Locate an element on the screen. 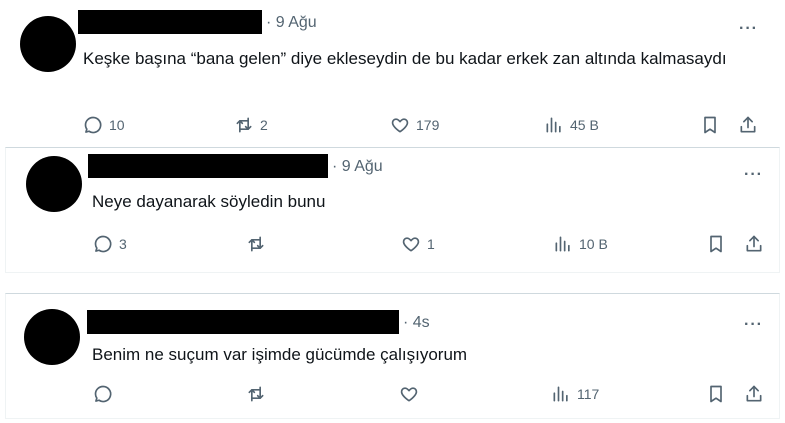 This screenshot has height=423, width=785. reply-button: 3 is located at coordinates (110, 244).